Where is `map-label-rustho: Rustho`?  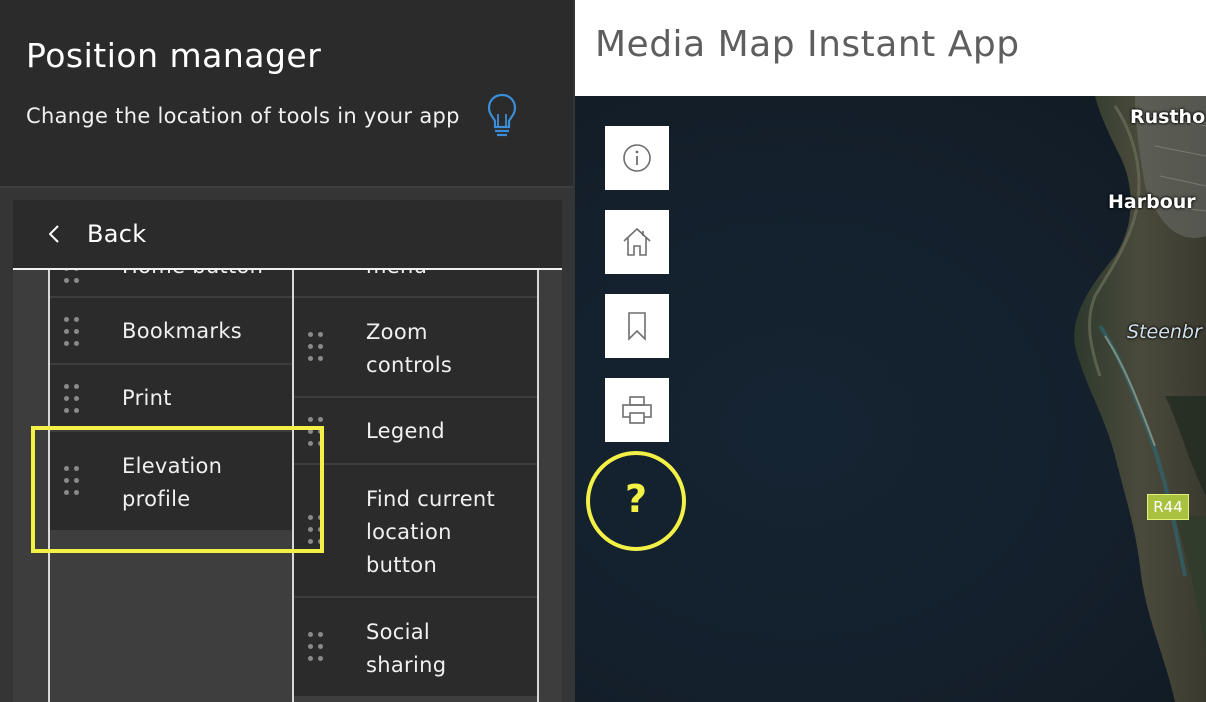
map-label-rustho: Rustho is located at coordinates (1168, 117).